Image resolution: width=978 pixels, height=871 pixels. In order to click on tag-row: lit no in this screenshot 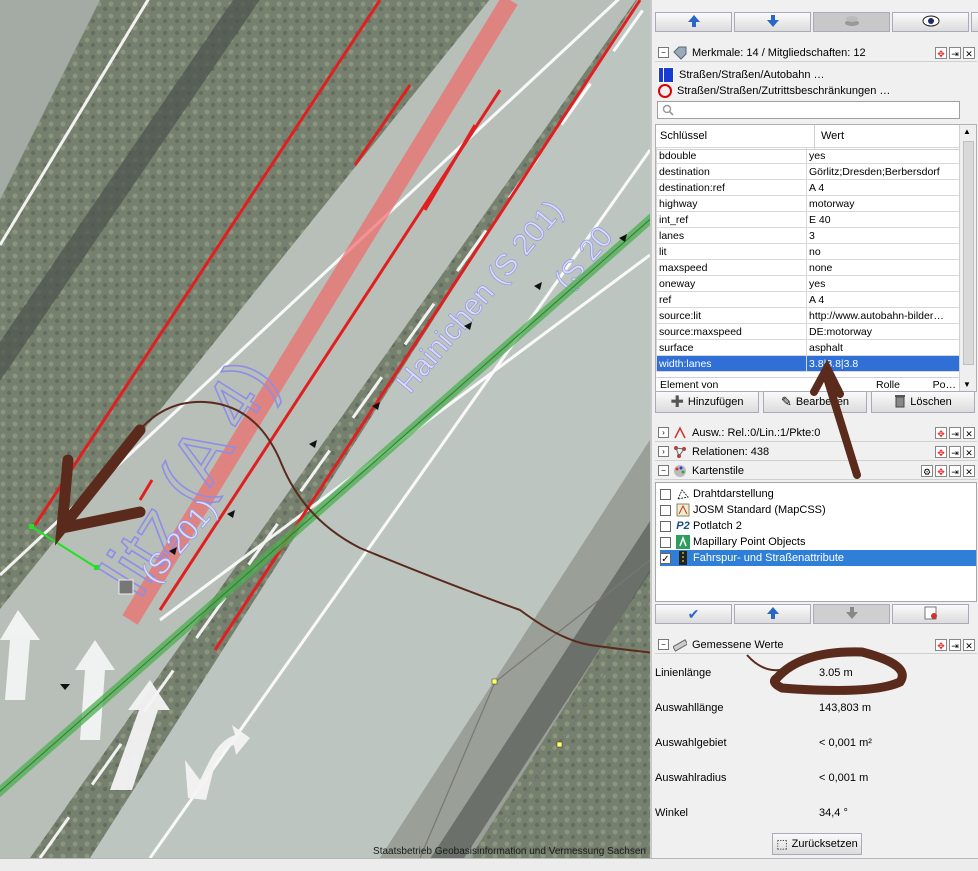, I will do `click(808, 251)`.